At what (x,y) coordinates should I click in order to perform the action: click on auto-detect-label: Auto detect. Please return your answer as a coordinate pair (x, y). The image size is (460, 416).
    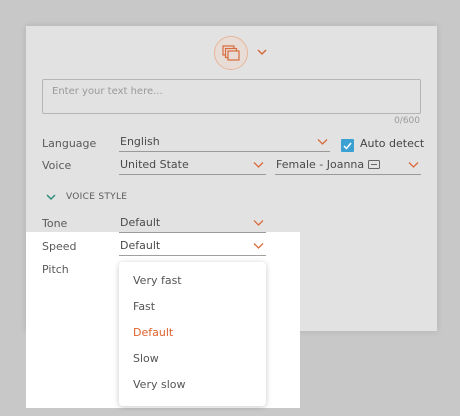
    Looking at the image, I should click on (392, 143).